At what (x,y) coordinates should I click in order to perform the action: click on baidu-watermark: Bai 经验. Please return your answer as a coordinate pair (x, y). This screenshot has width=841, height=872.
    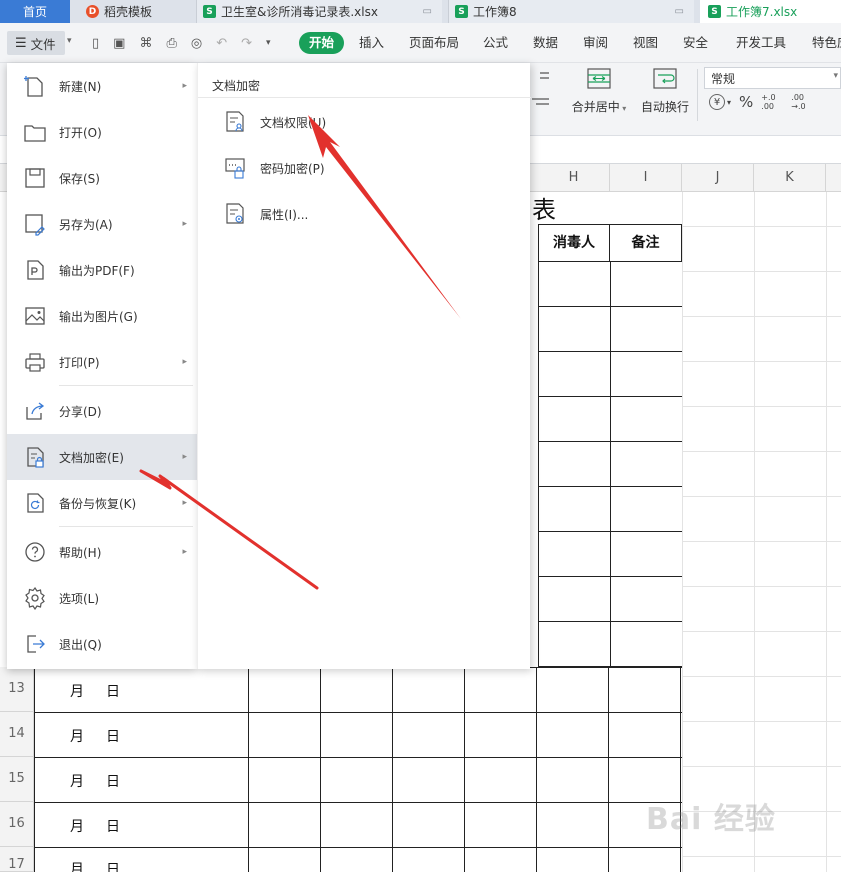
    Looking at the image, I should click on (711, 819).